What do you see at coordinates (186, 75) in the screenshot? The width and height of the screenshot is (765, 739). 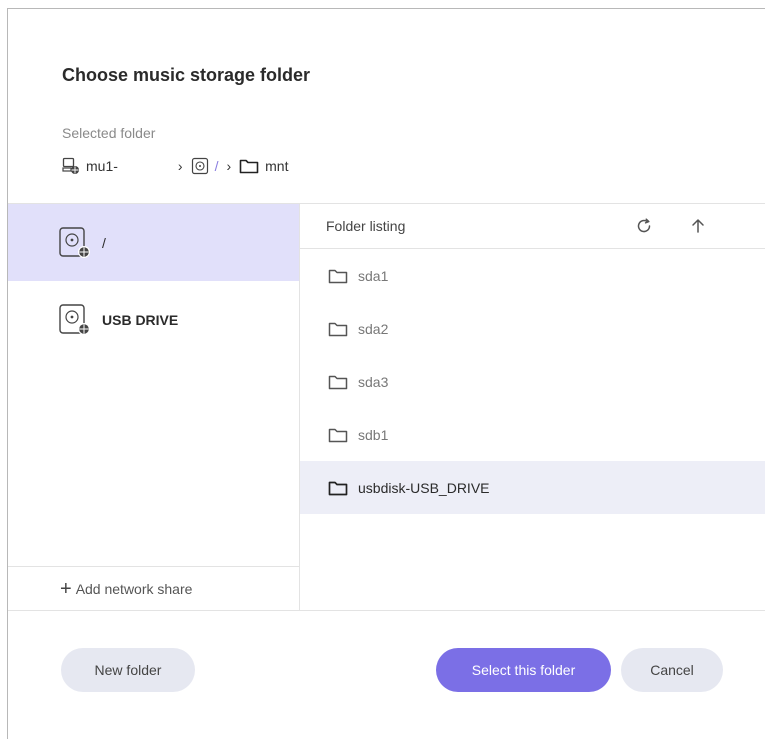 I see `dialog-title: Choose music storage folder` at bounding box center [186, 75].